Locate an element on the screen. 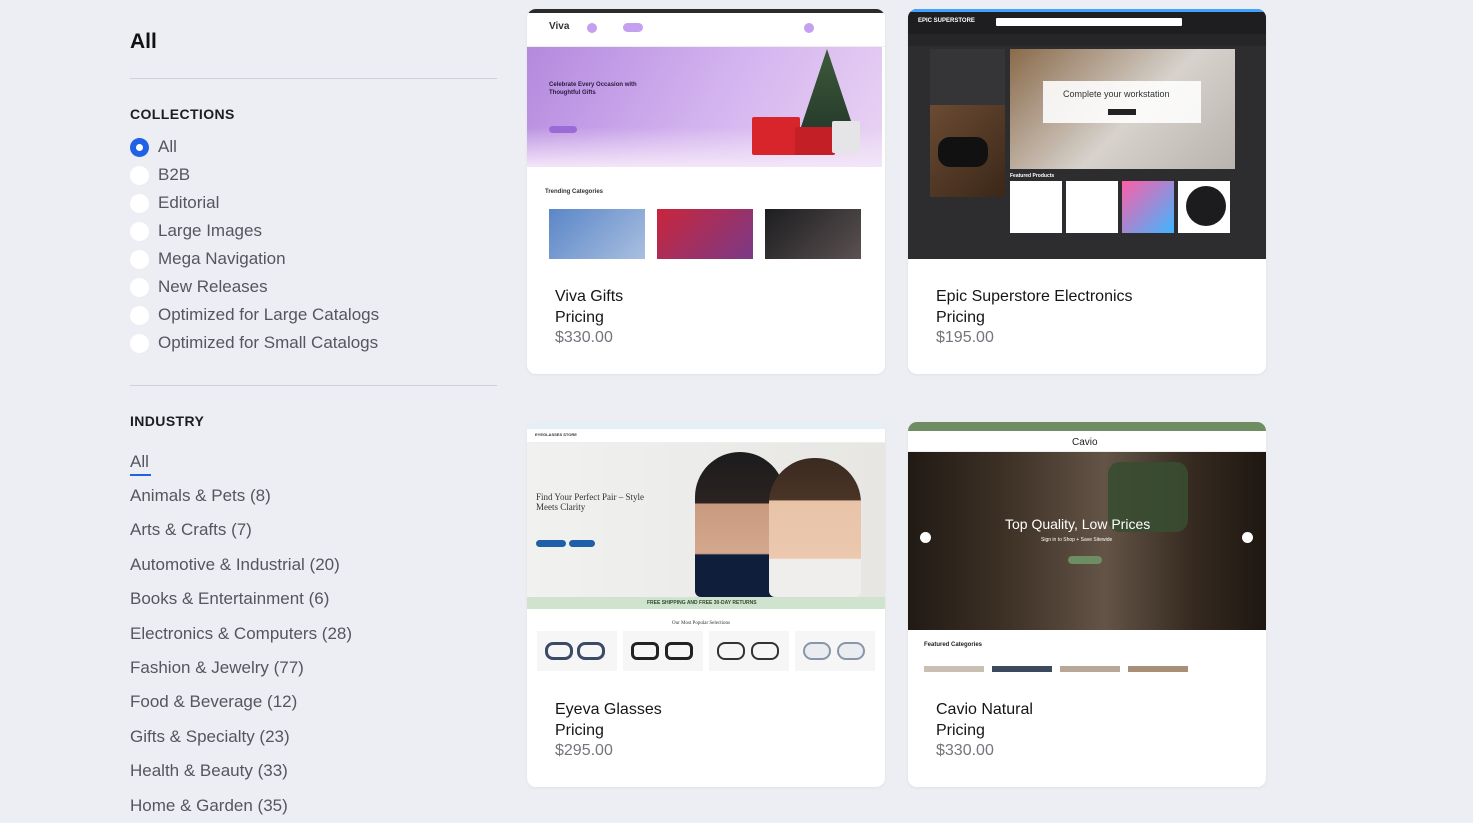 The image size is (1473, 823). radio-checked-icon is located at coordinates (139, 147).